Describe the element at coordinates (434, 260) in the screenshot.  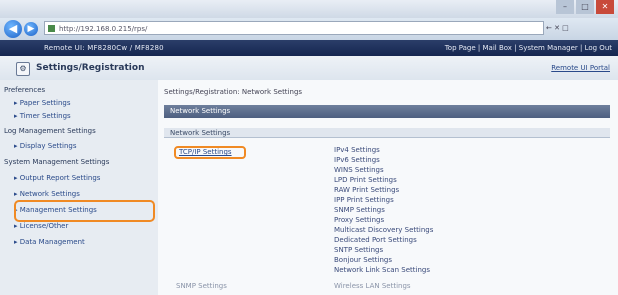
I see `bonjour-settings-link: Bonjour Settings` at that location.